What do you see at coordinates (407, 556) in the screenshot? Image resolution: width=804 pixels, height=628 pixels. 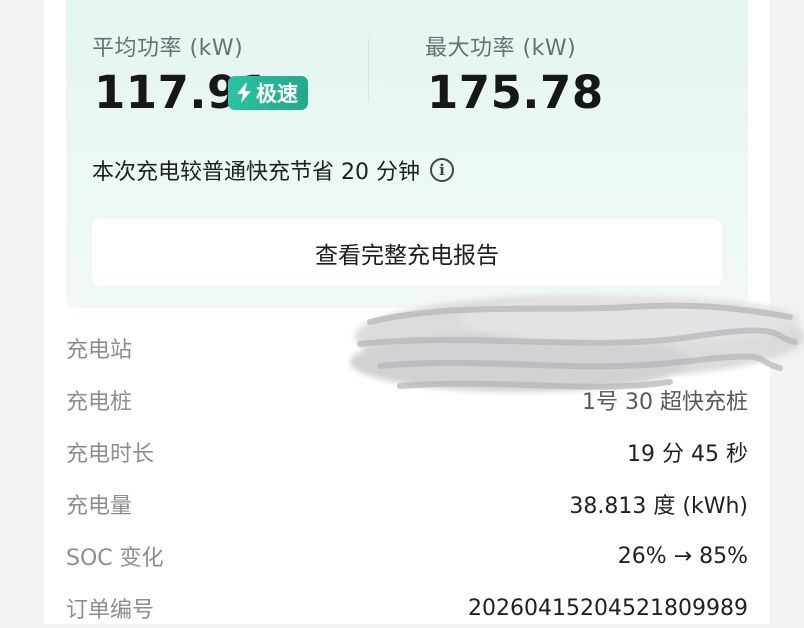 I see `detail-row-soc: SOC 变化 26% → 85%` at bounding box center [407, 556].